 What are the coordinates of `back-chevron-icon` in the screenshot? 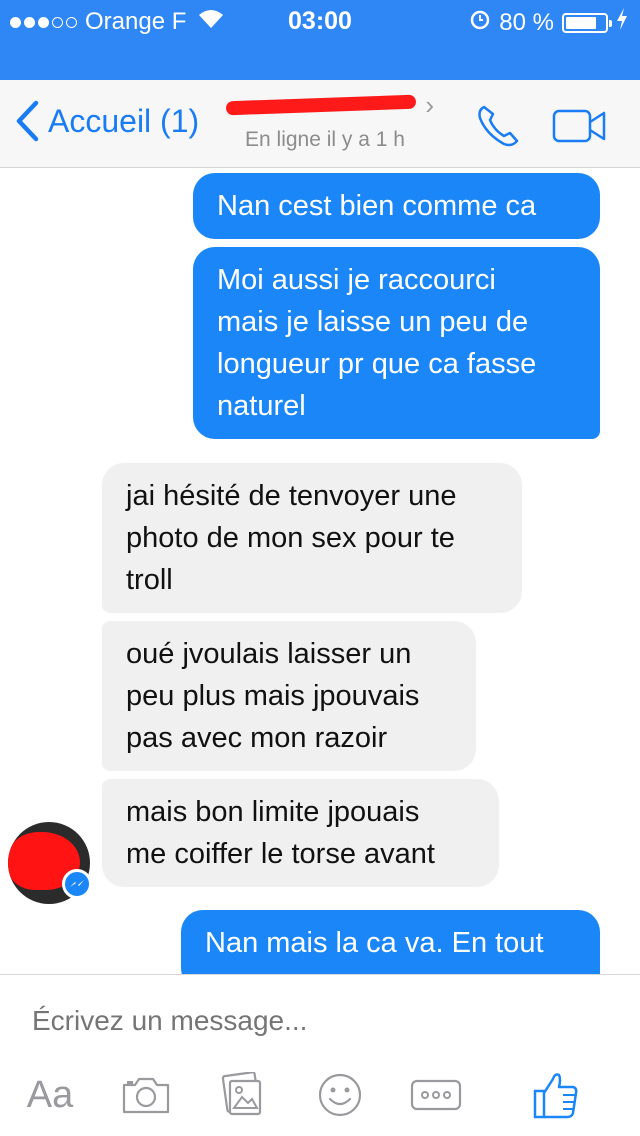 It's located at (27, 121).